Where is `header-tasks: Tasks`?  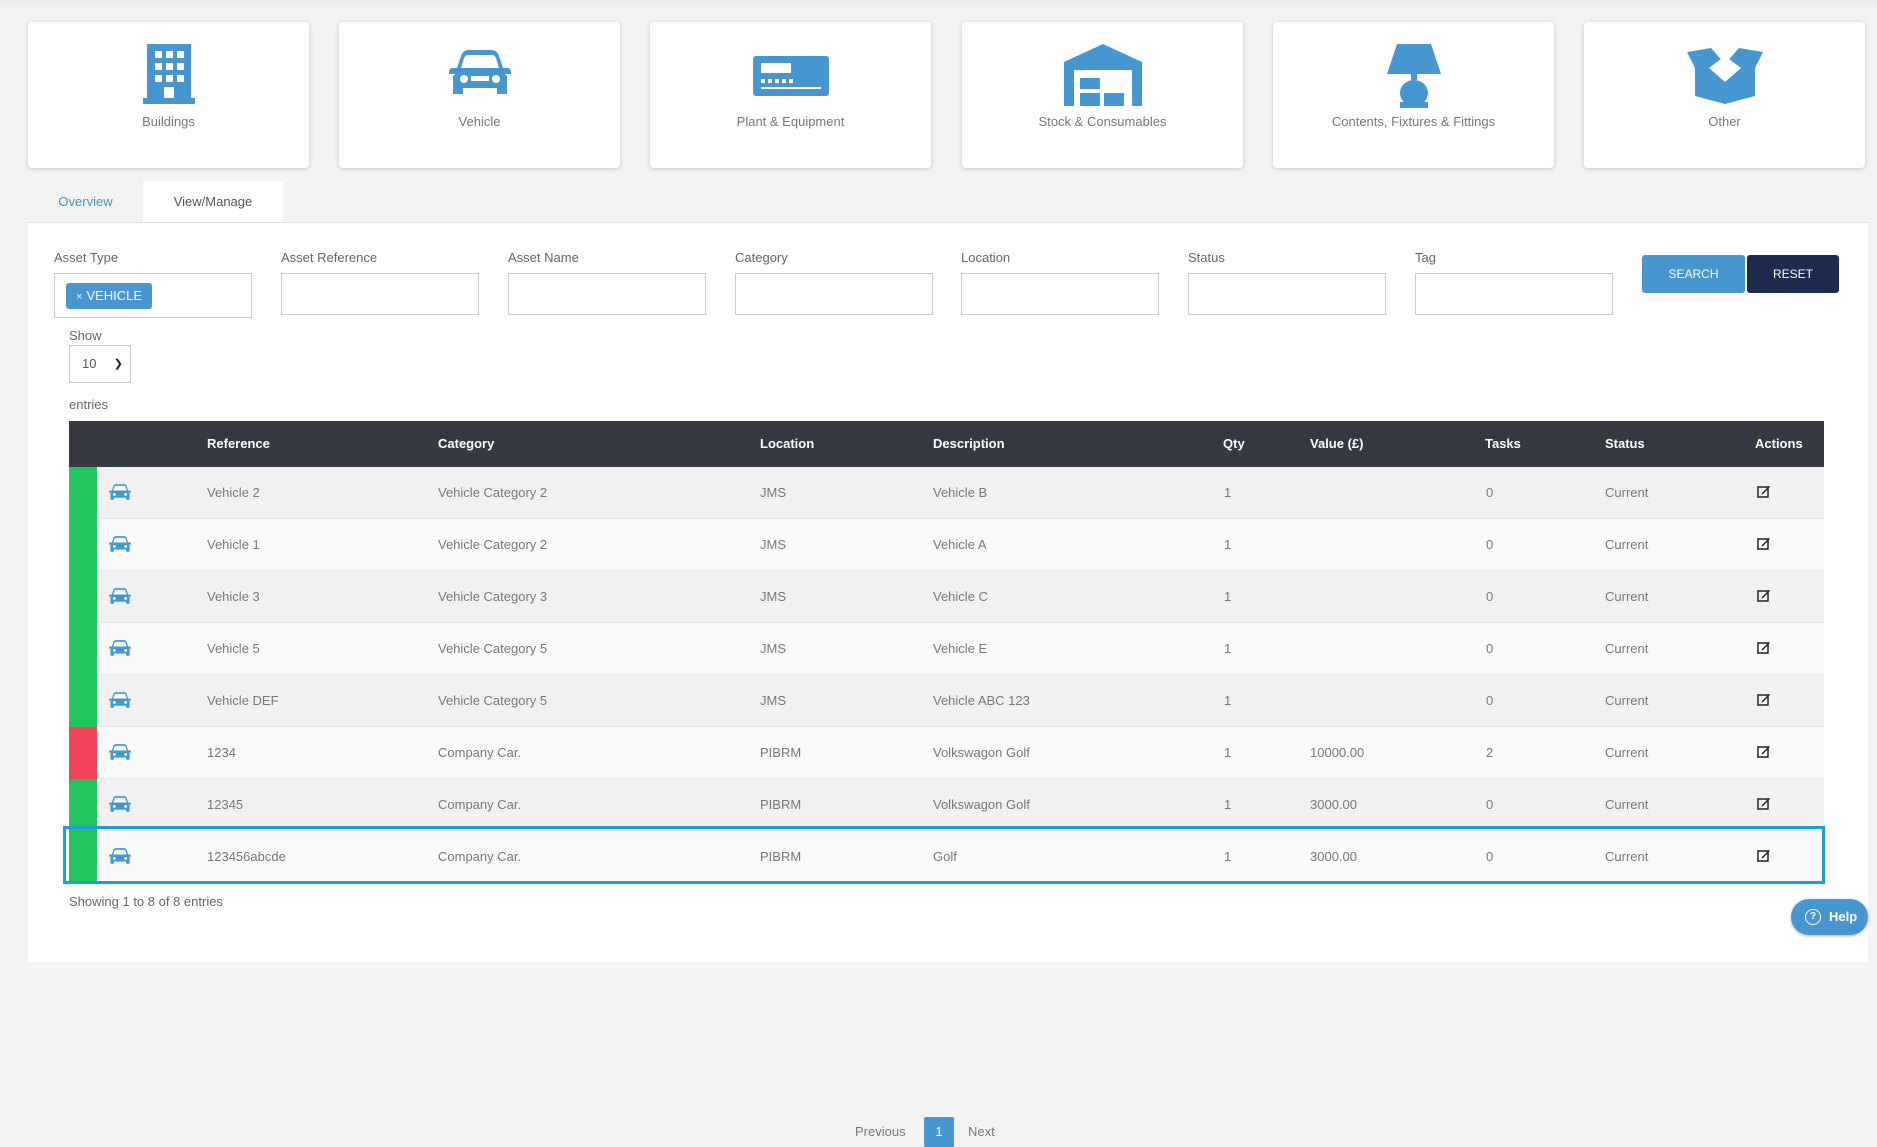 header-tasks: Tasks is located at coordinates (1503, 443).